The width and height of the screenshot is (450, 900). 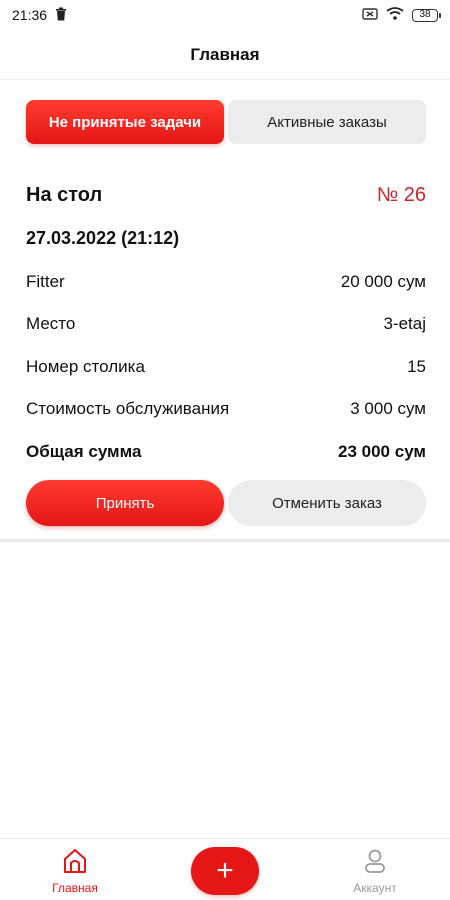 What do you see at coordinates (226, 503) in the screenshot?
I see `order-actions: Принять Отменить заказ` at bounding box center [226, 503].